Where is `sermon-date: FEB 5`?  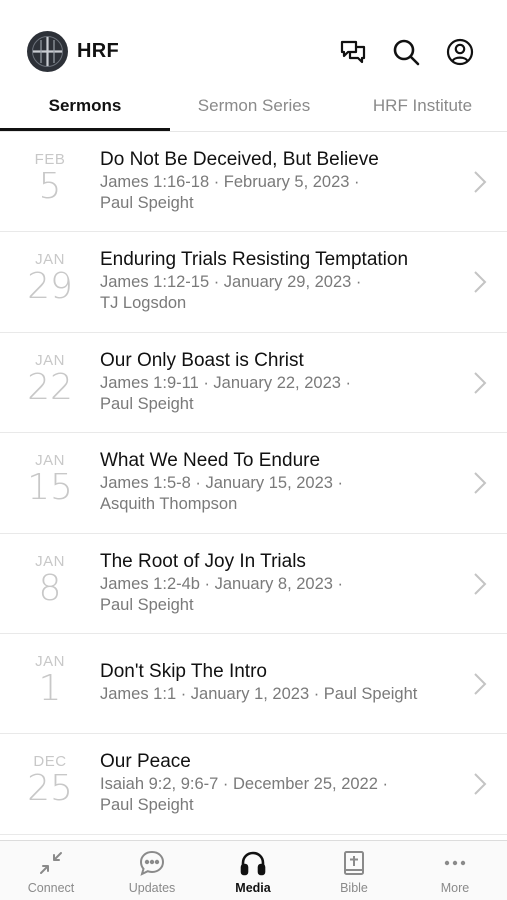
sermon-date: FEB 5 is located at coordinates (50, 179).